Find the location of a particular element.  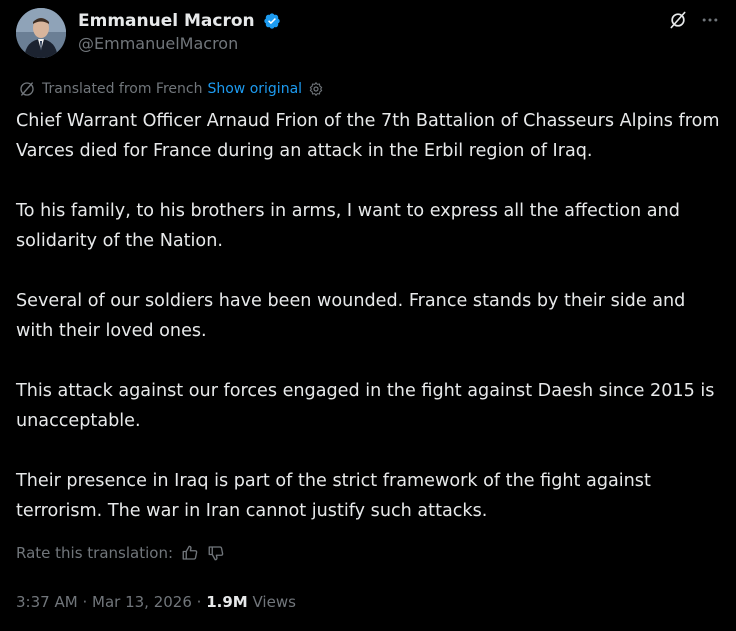

tweet-header: Emmanuel Macron @EmmanuelMacron is located at coordinates (368, 34).